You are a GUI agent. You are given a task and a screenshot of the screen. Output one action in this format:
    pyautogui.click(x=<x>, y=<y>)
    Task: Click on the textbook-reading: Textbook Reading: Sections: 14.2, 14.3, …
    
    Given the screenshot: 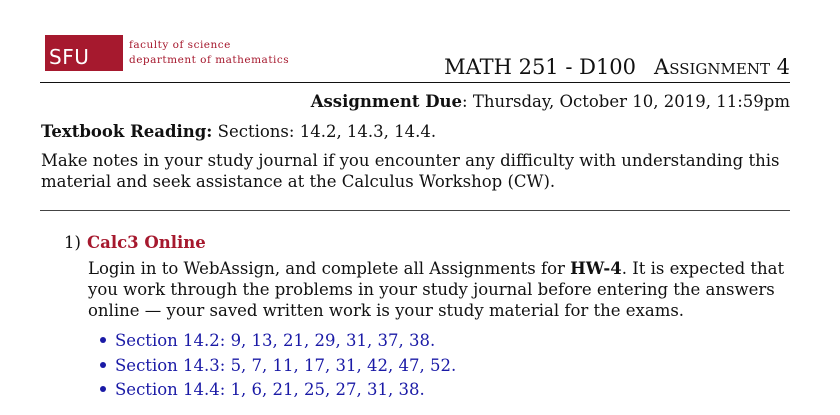 What is the action you would take?
    pyautogui.click(x=238, y=131)
    